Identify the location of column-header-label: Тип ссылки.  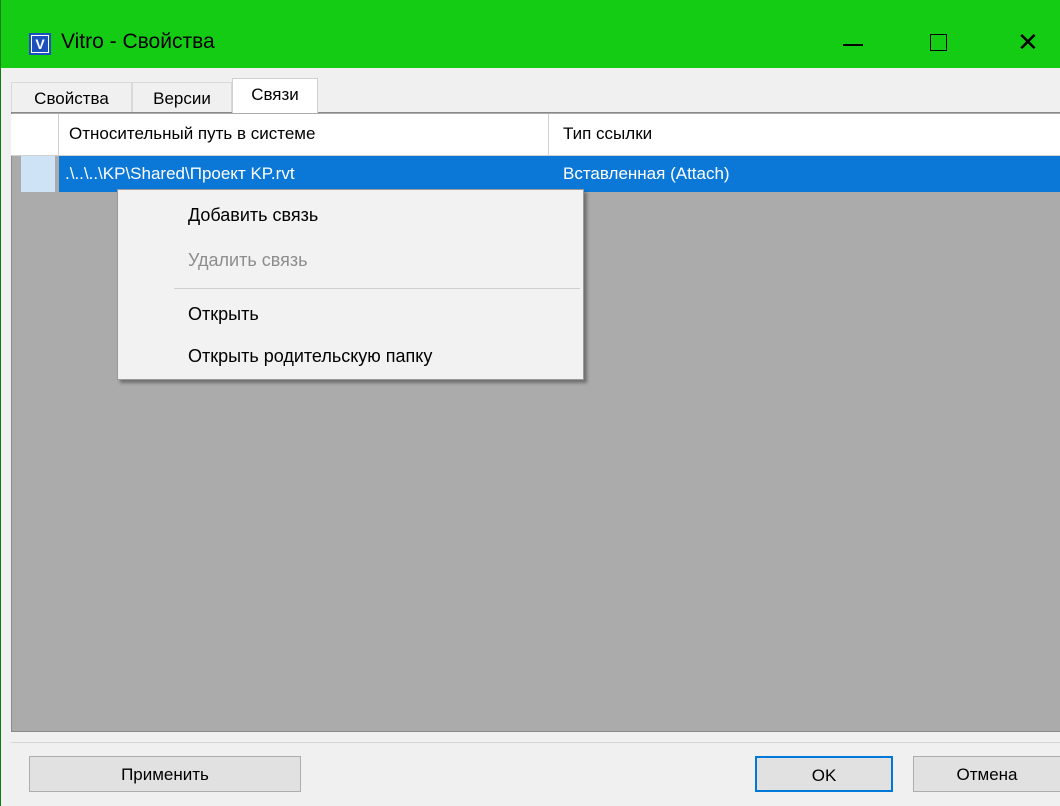
(608, 133).